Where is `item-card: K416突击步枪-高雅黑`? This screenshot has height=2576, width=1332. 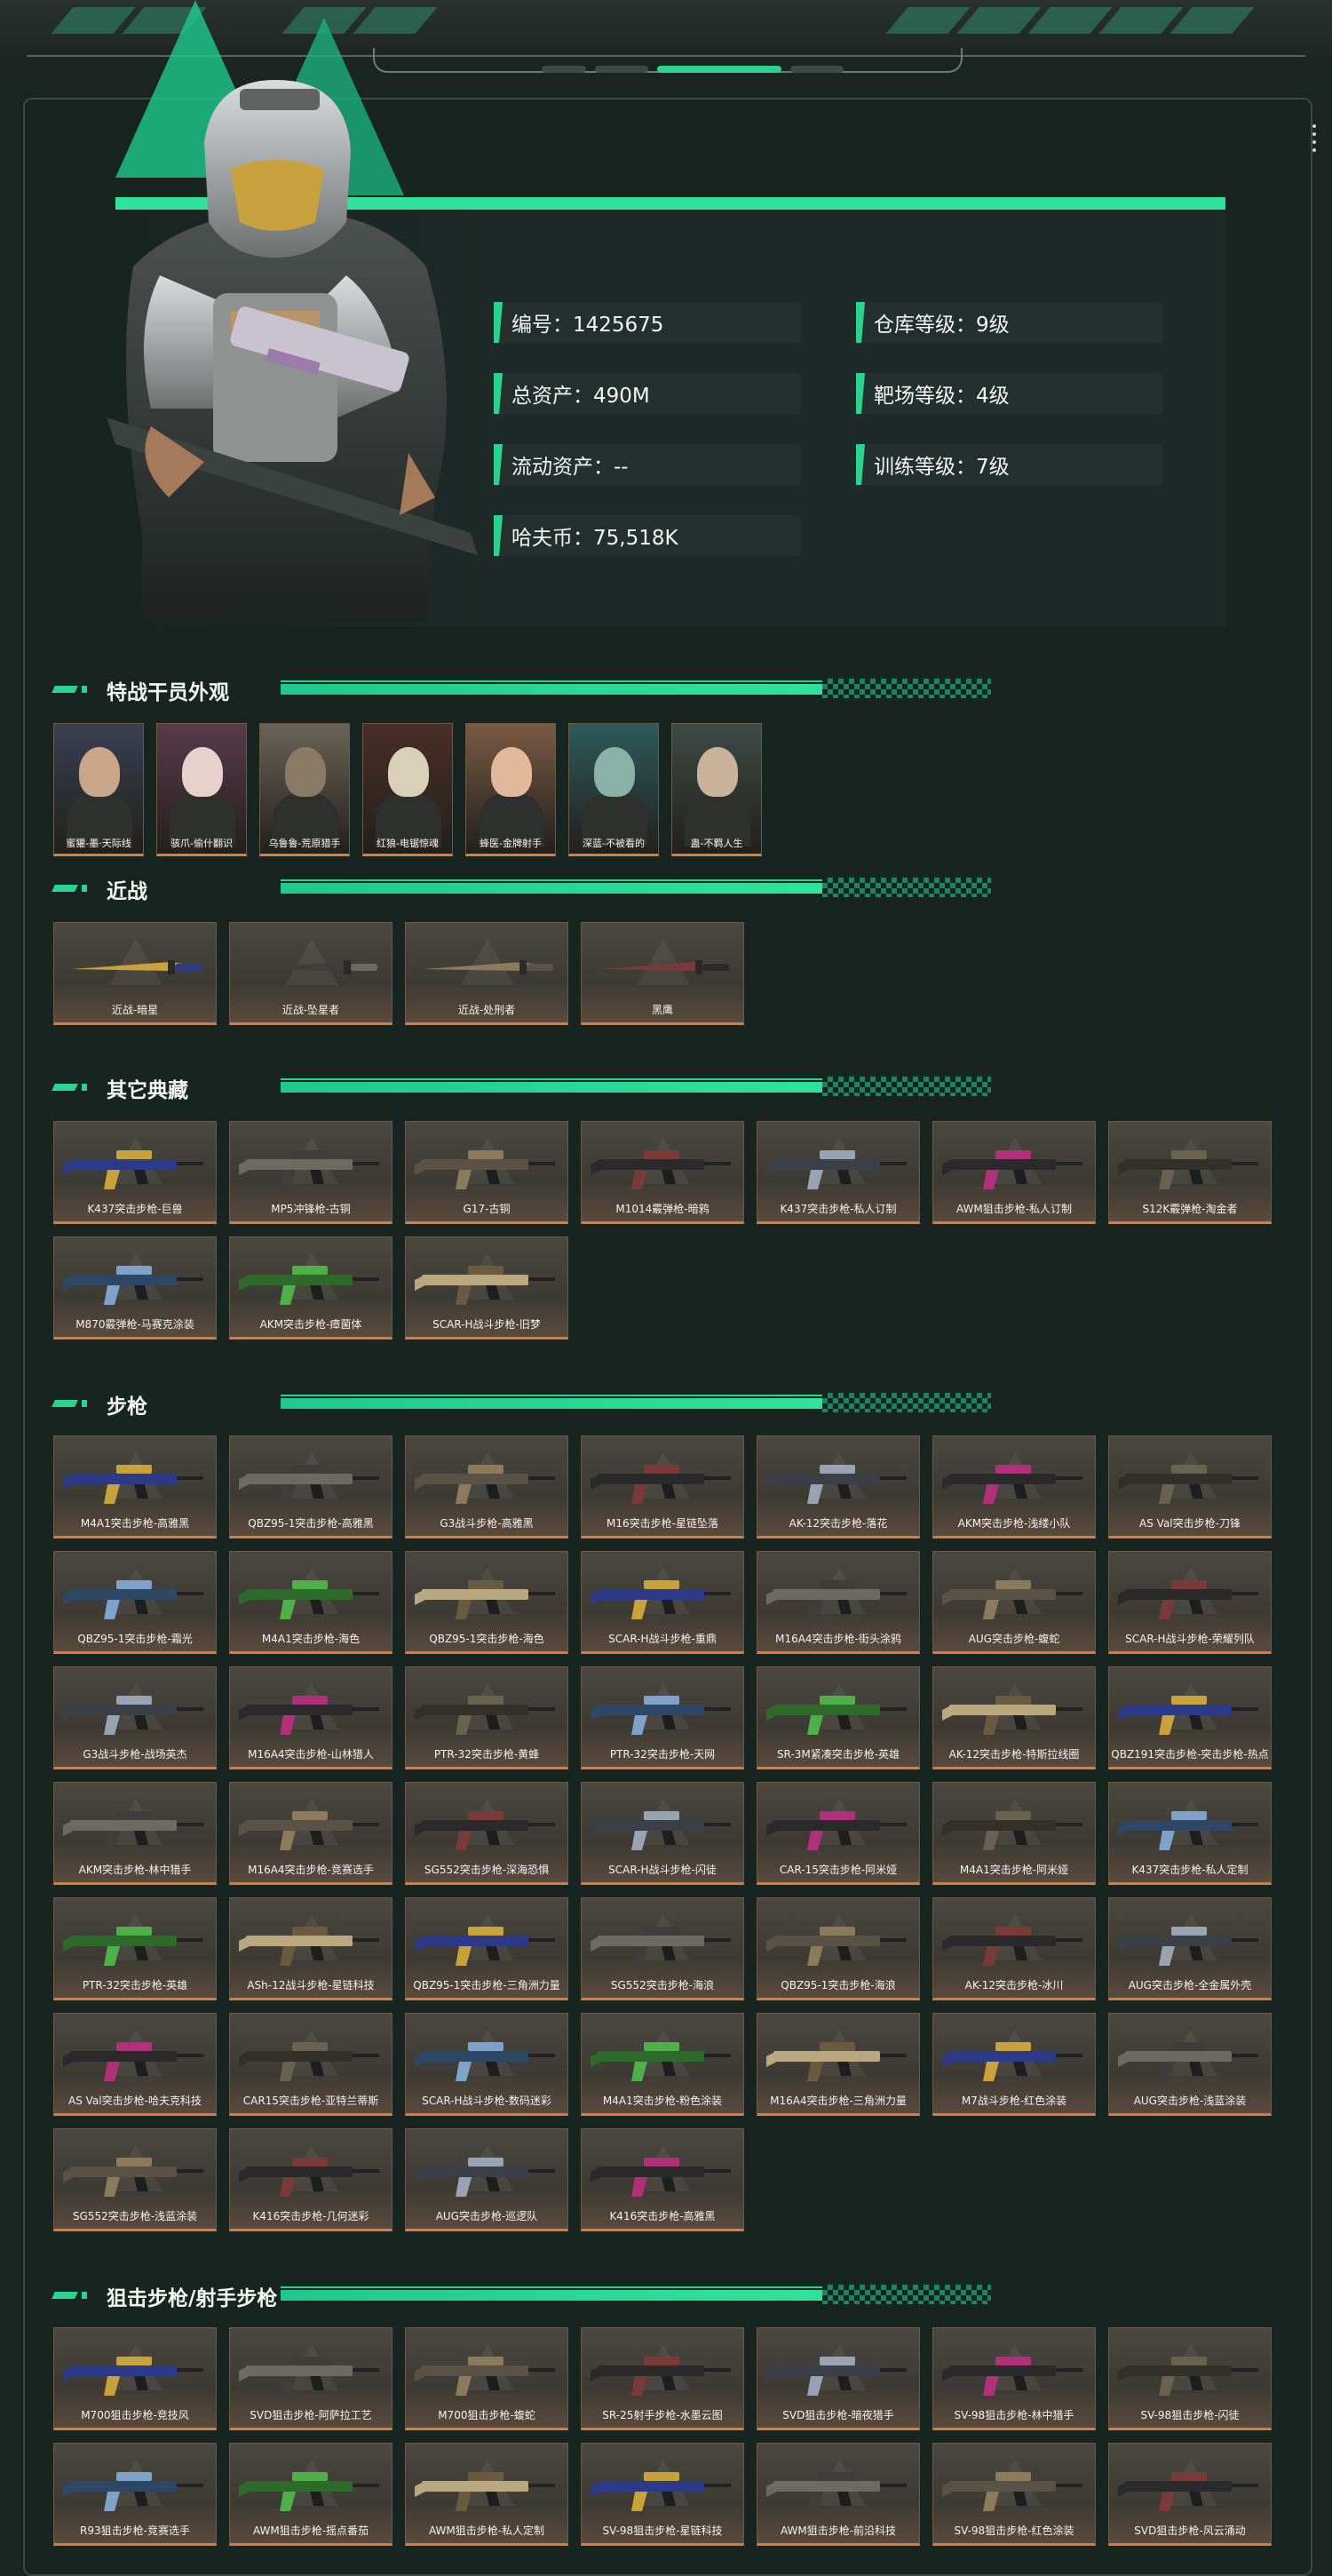
item-card: K416突击步枪-高雅黑 is located at coordinates (663, 2179).